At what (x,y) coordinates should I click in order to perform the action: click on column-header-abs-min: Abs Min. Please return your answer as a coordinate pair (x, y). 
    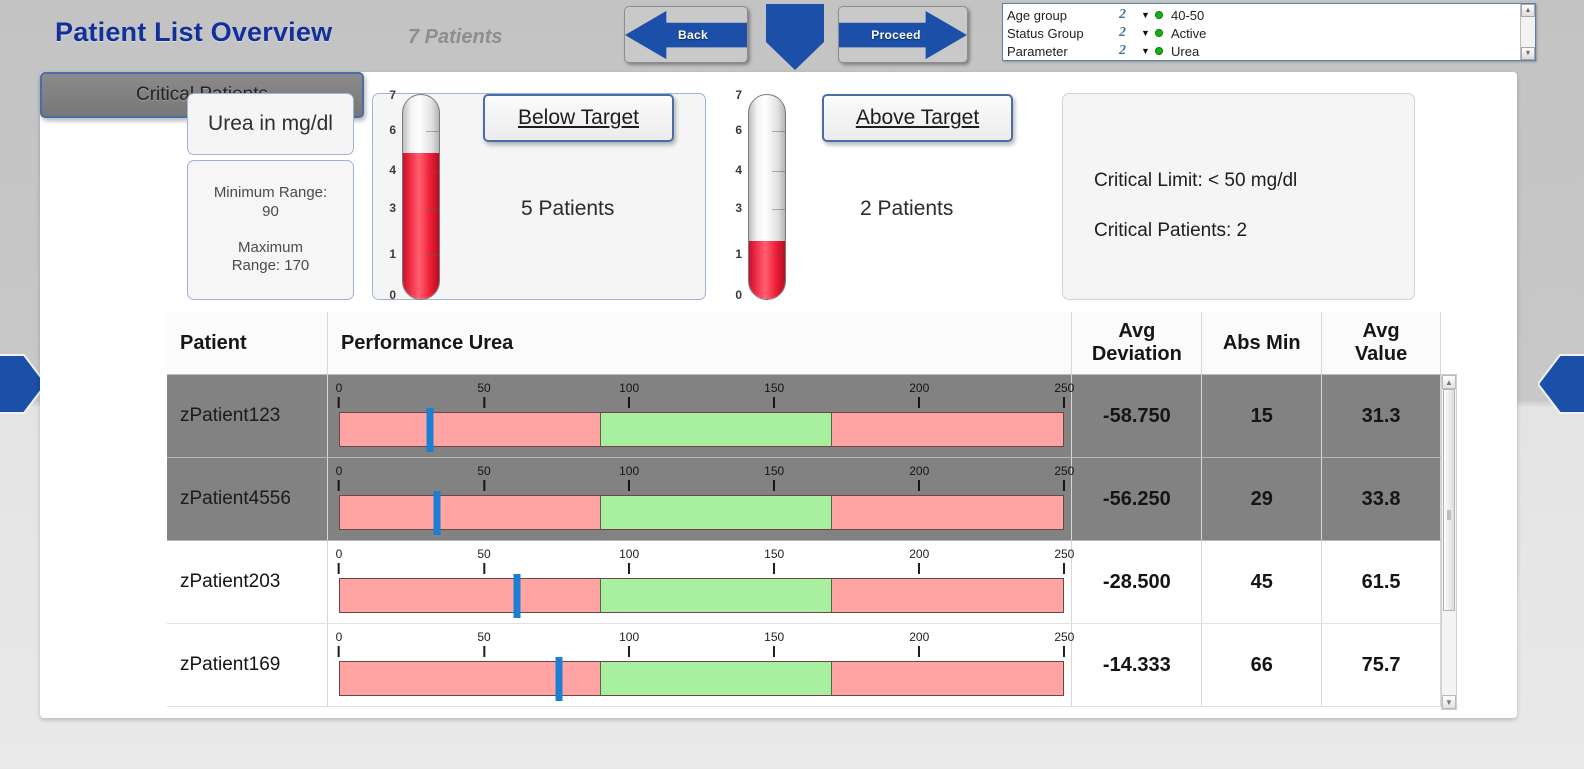
    Looking at the image, I should click on (1262, 343).